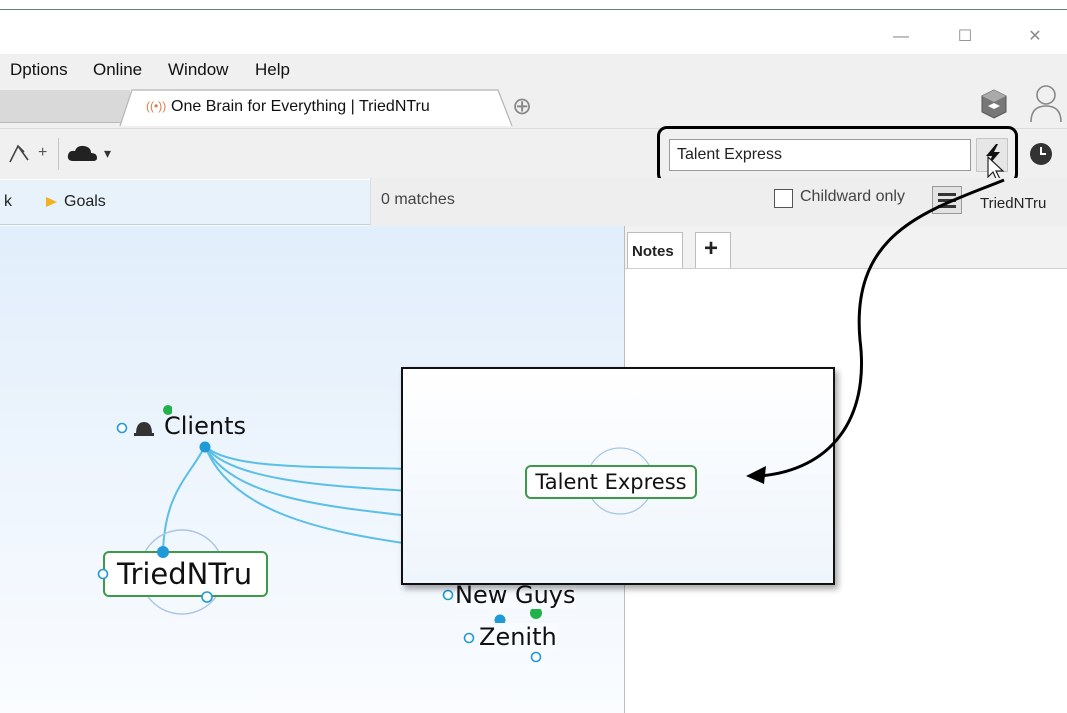 The image size is (1067, 713). I want to click on plus-icon: +, so click(711, 248).